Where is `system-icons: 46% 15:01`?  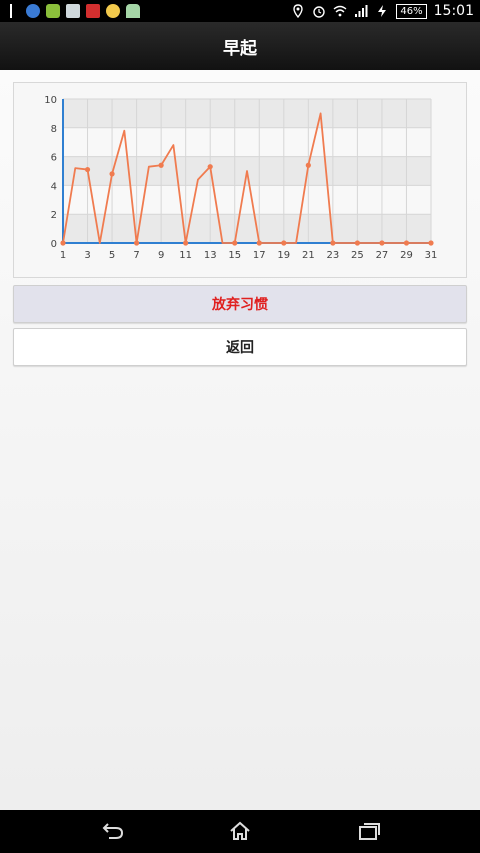
system-icons: 46% 15:01 is located at coordinates (382, 11).